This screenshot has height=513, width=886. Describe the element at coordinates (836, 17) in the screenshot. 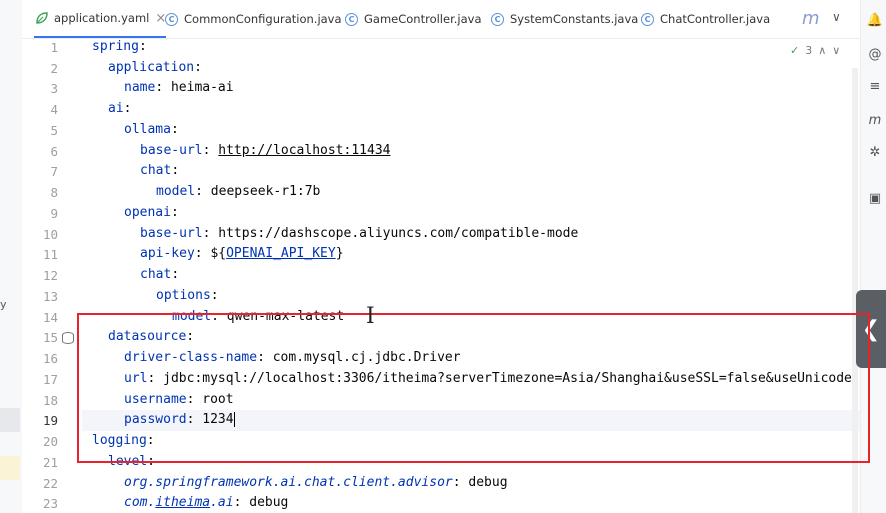

I see `chevron-down-icon: ∨` at that location.